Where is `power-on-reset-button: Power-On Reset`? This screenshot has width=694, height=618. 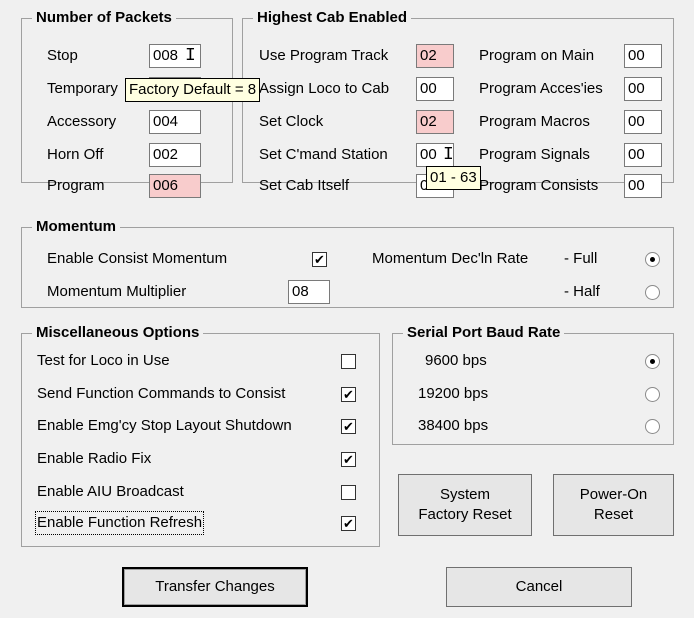
power-on-reset-button: Power-On Reset is located at coordinates (613, 505).